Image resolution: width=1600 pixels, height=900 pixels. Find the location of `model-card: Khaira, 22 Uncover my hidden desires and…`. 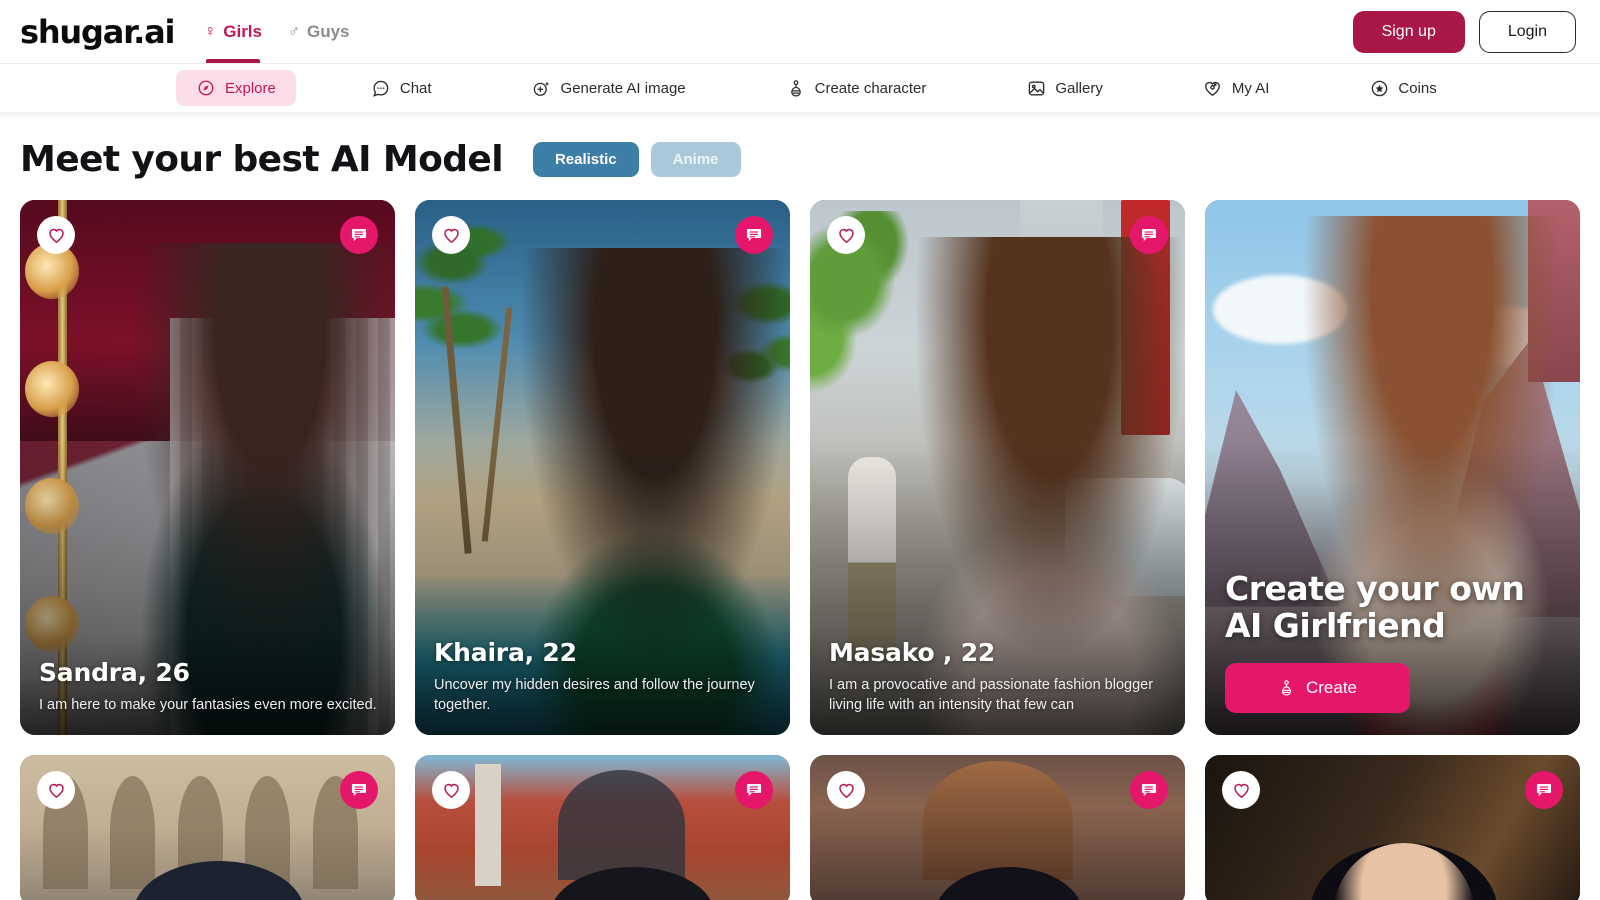

model-card: Khaira, 22 Uncover my hidden desires and… is located at coordinates (602, 467).